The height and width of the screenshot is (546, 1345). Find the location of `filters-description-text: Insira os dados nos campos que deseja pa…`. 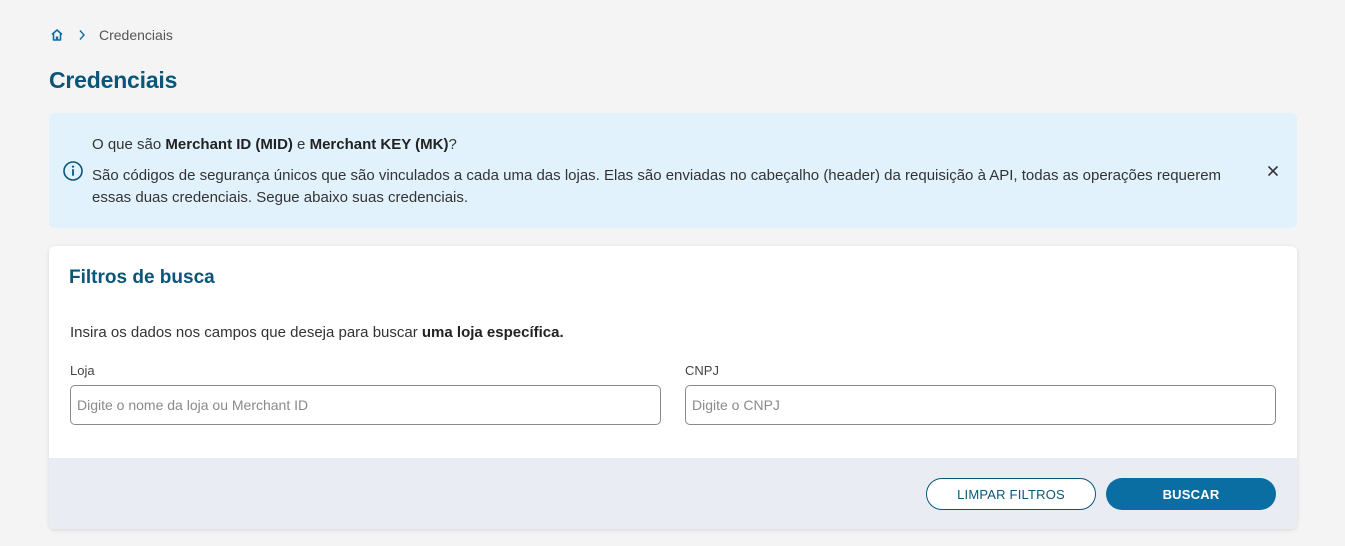

filters-description-text: Insira os dados nos campos que deseja pa… is located at coordinates (246, 332).